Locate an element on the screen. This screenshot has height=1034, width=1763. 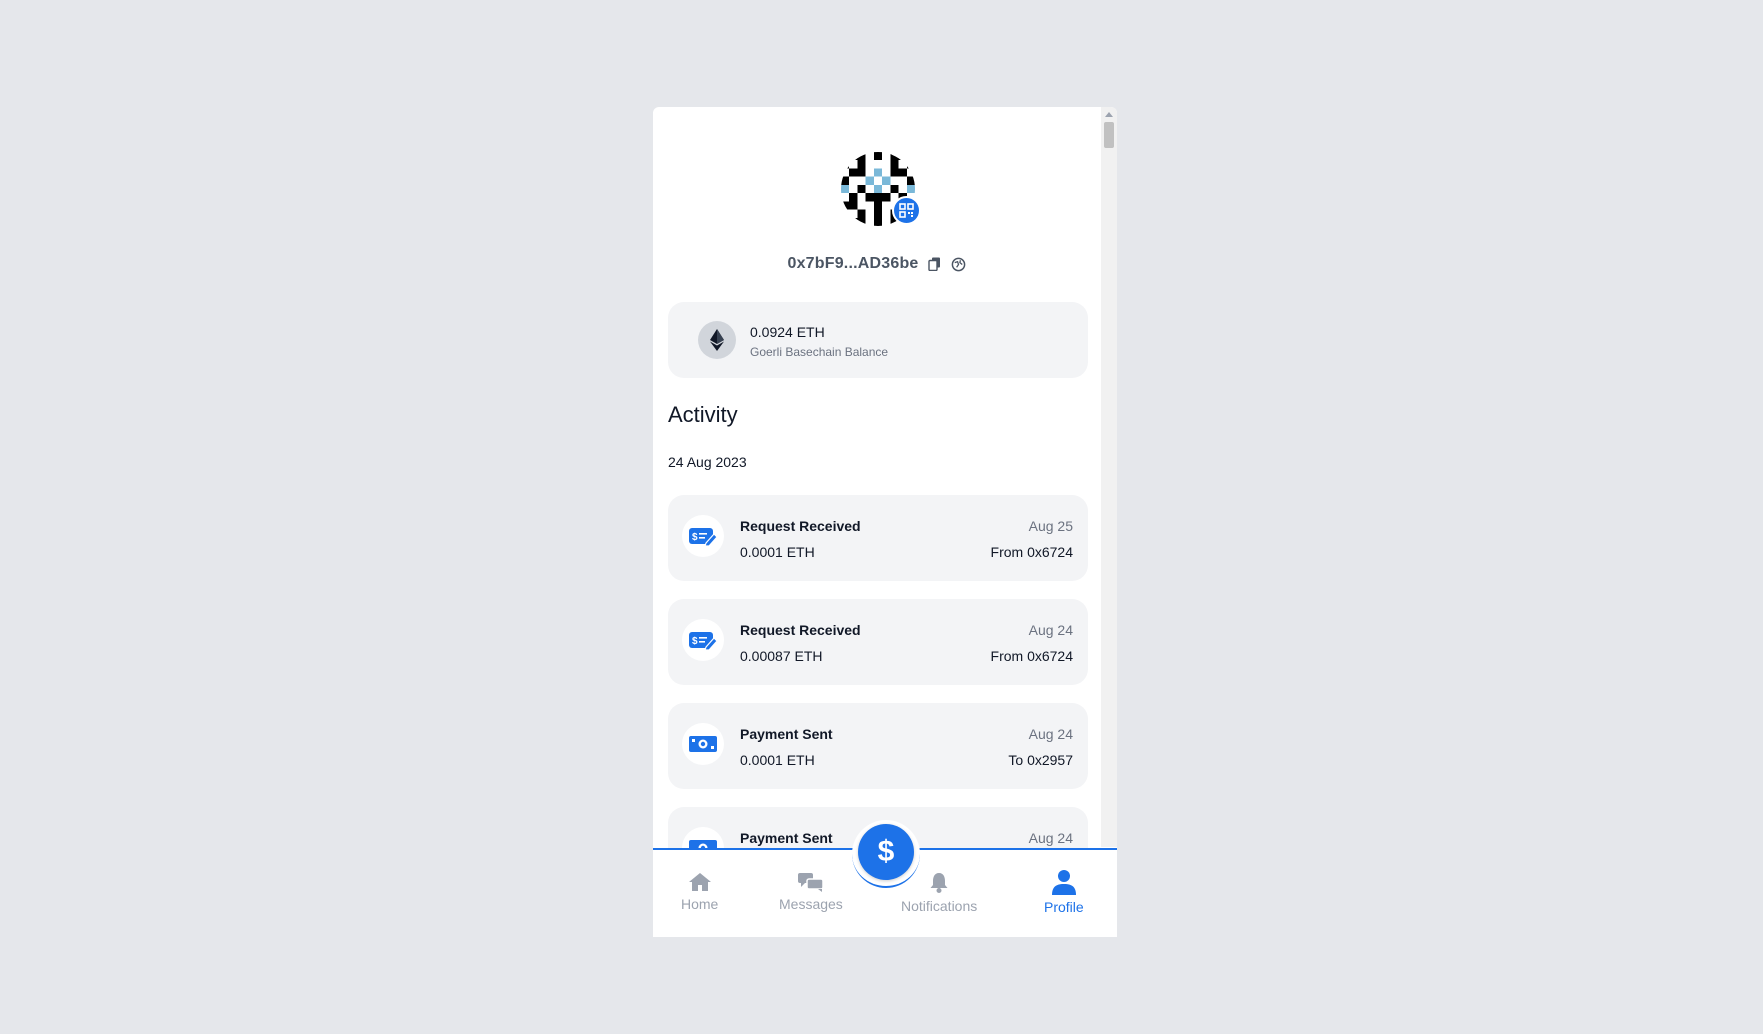
bottom-nav: $ Home Messages Notifications Profile is located at coordinates (885, 878).